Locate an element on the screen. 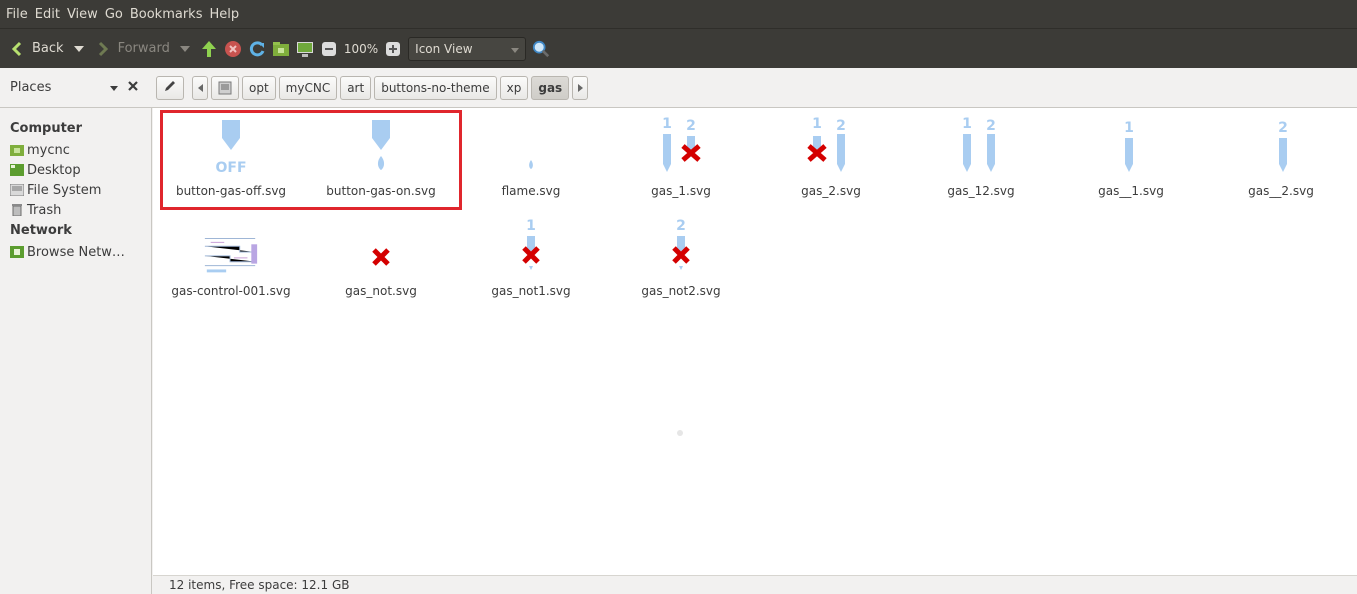 The image size is (1357, 594). menu-edit: Edit is located at coordinates (47, 14).